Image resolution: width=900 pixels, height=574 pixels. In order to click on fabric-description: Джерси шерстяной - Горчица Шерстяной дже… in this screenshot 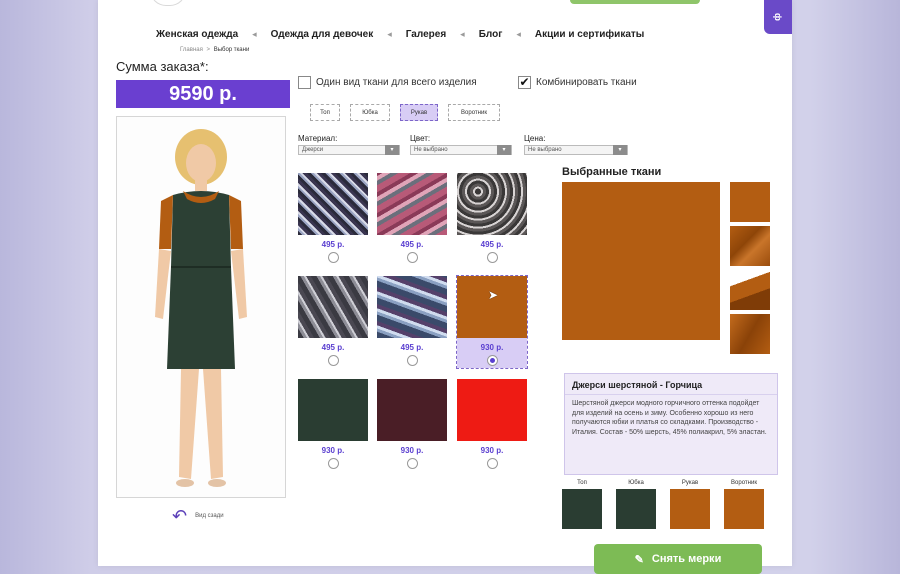, I will do `click(671, 424)`.